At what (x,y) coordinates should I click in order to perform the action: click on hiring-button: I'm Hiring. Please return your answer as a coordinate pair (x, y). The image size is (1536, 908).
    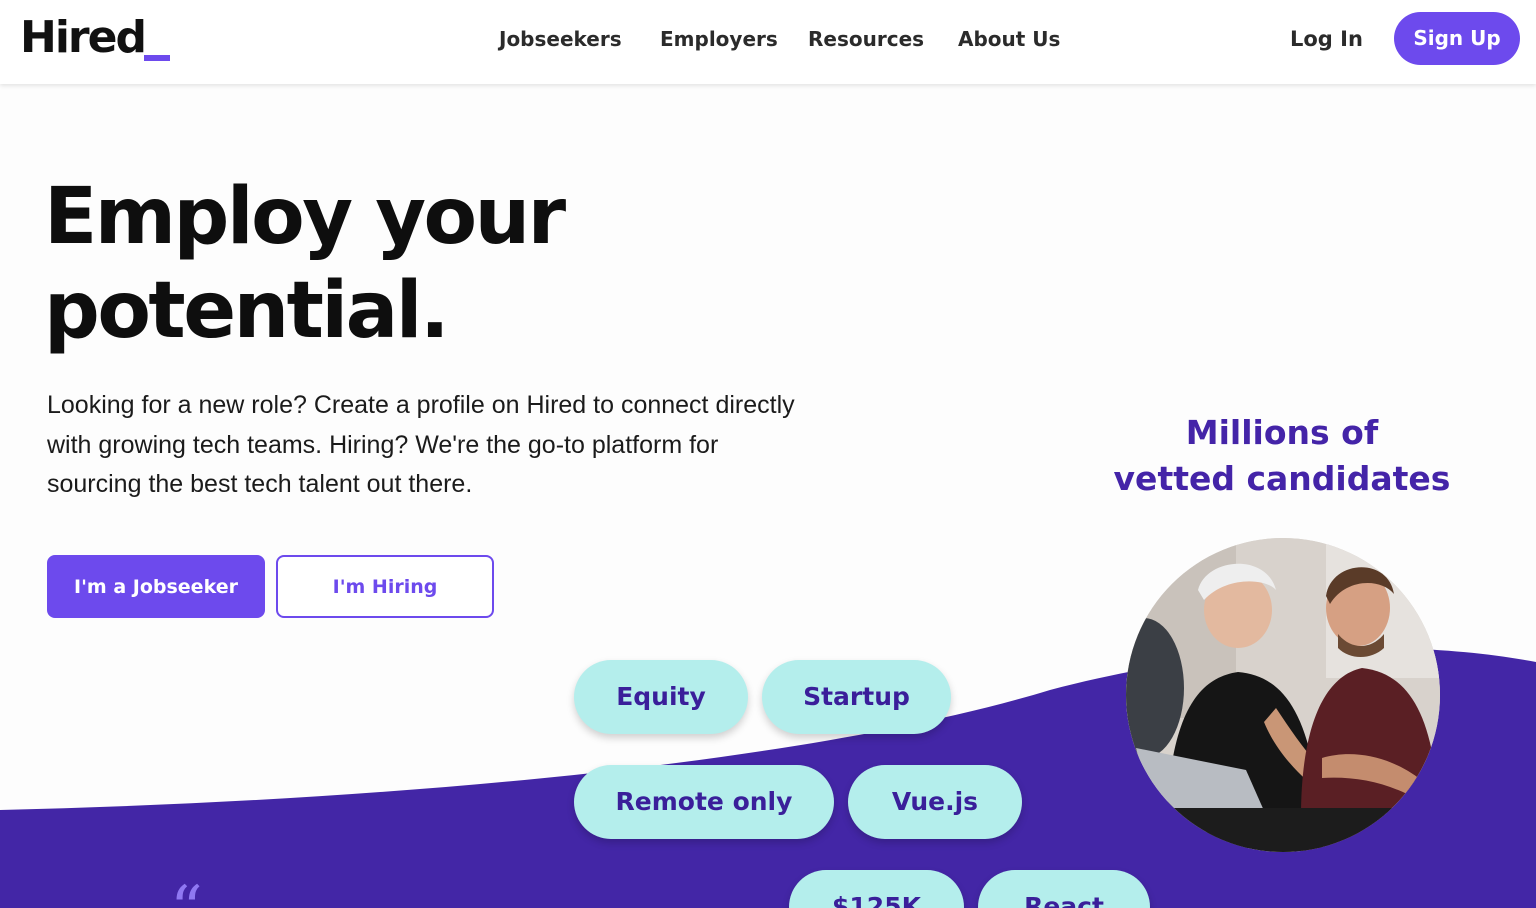
    Looking at the image, I should click on (385, 586).